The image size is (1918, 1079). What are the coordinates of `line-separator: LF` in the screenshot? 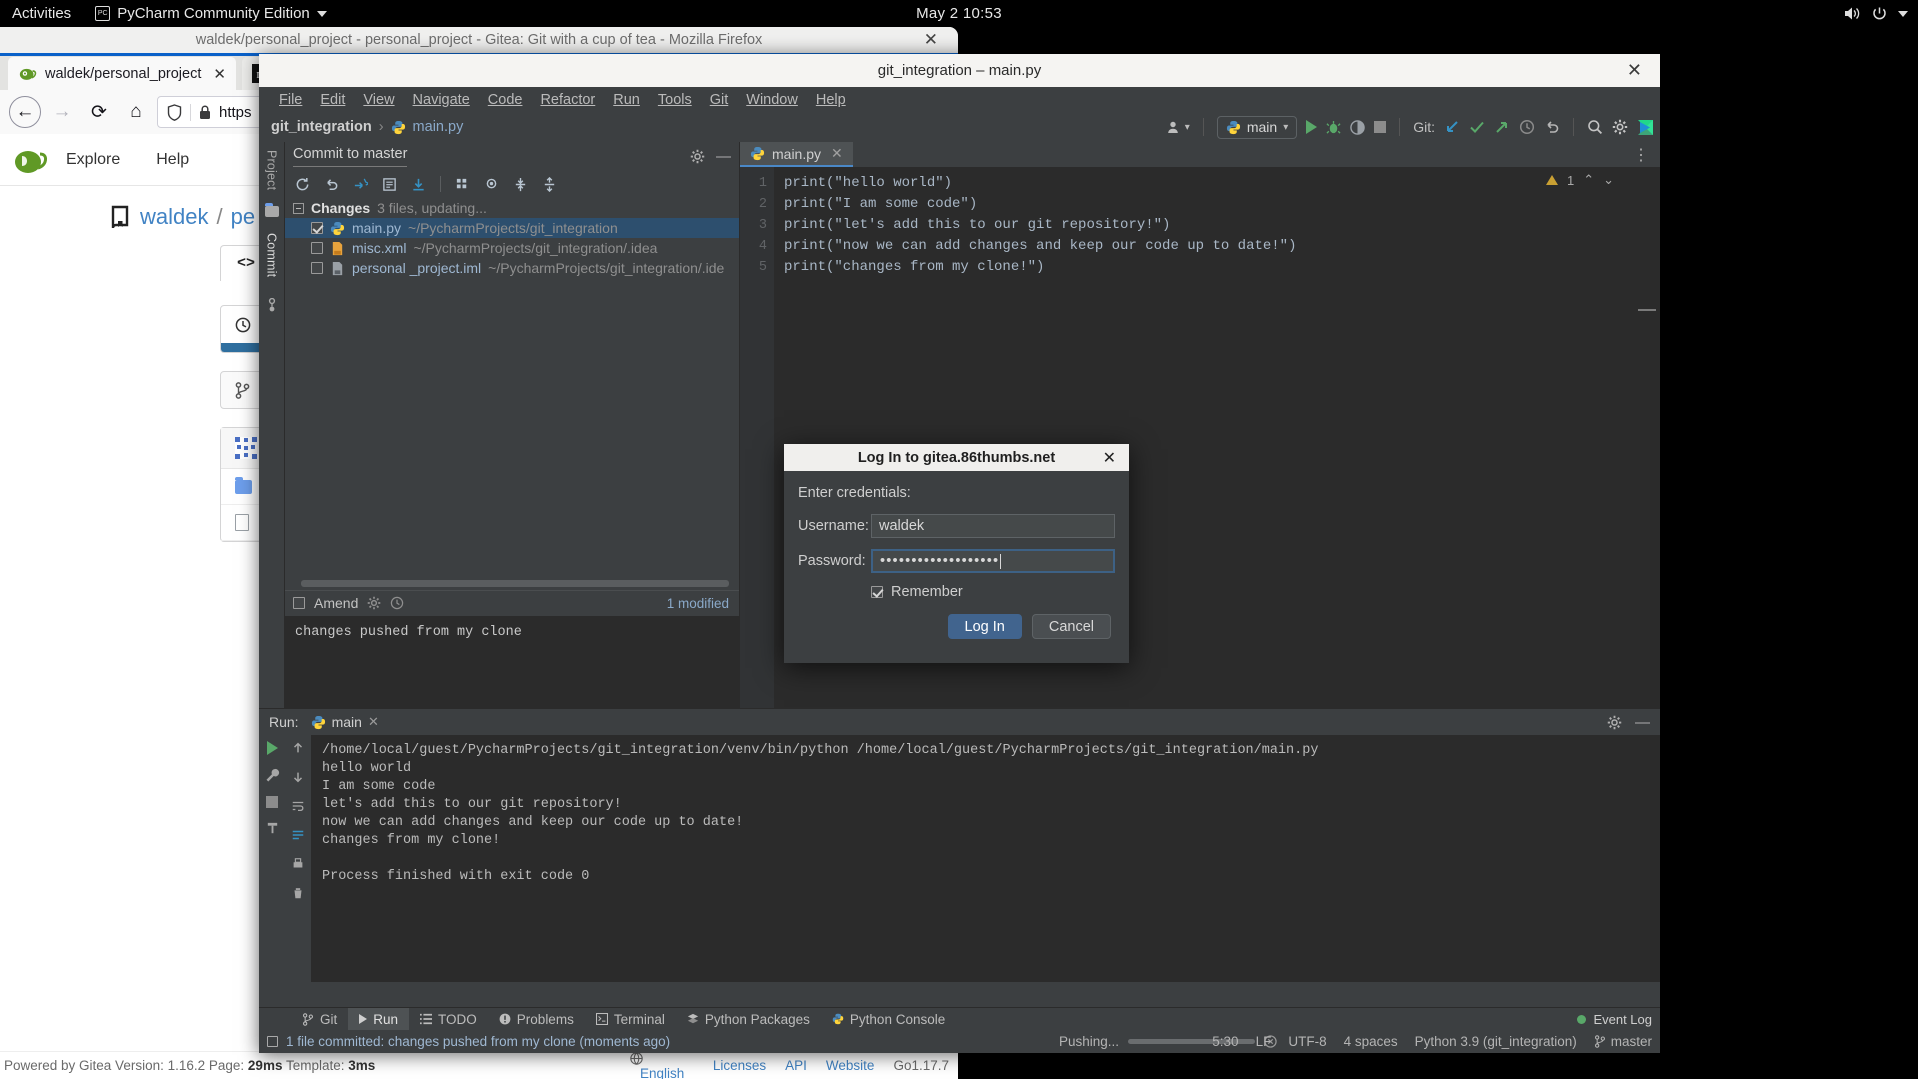 It's located at (1264, 1041).